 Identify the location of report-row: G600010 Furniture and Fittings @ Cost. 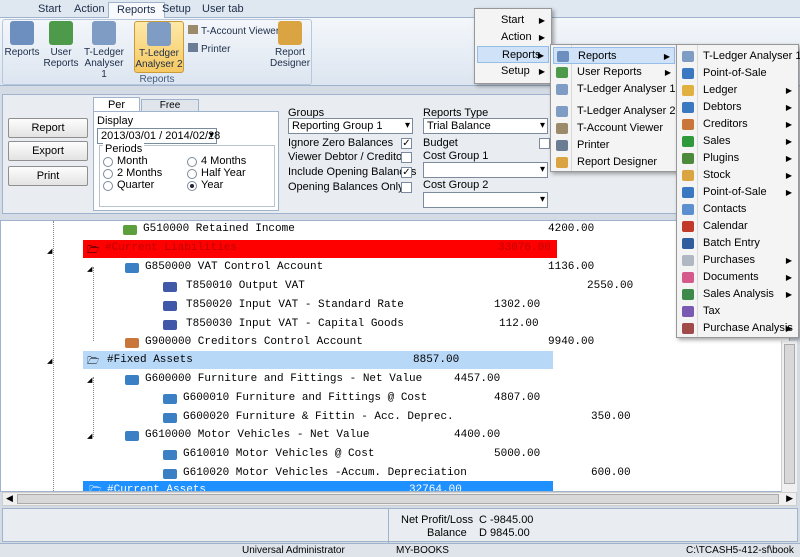
(305, 398).